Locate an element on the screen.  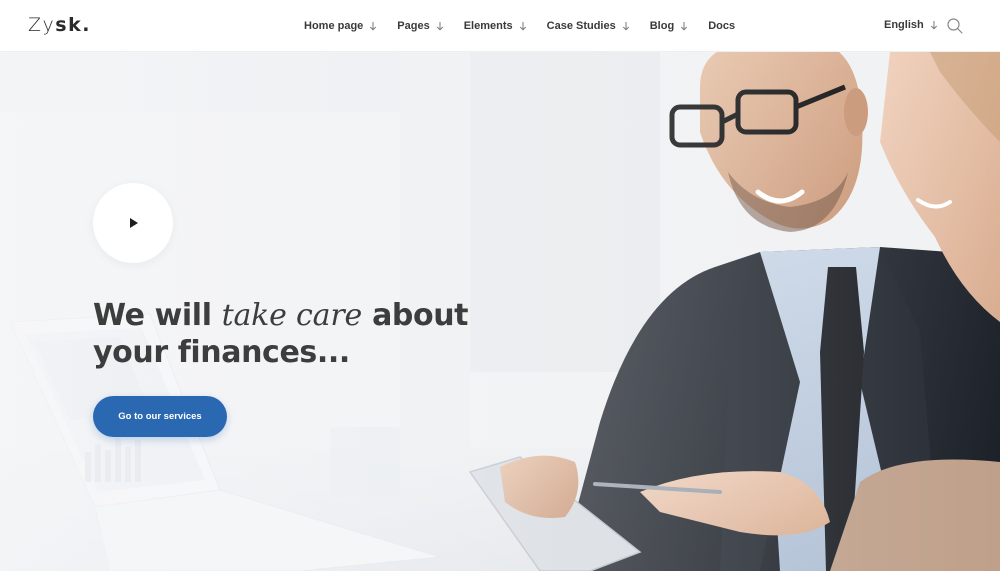
language-selector: English is located at coordinates (911, 25).